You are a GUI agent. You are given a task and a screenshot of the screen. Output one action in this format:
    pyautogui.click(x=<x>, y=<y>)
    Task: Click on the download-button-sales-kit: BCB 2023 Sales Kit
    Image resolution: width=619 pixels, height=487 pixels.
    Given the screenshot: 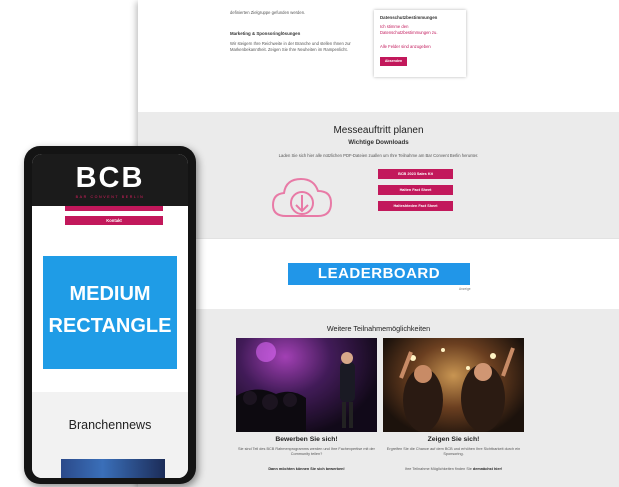 What is the action you would take?
    pyautogui.click(x=415, y=174)
    